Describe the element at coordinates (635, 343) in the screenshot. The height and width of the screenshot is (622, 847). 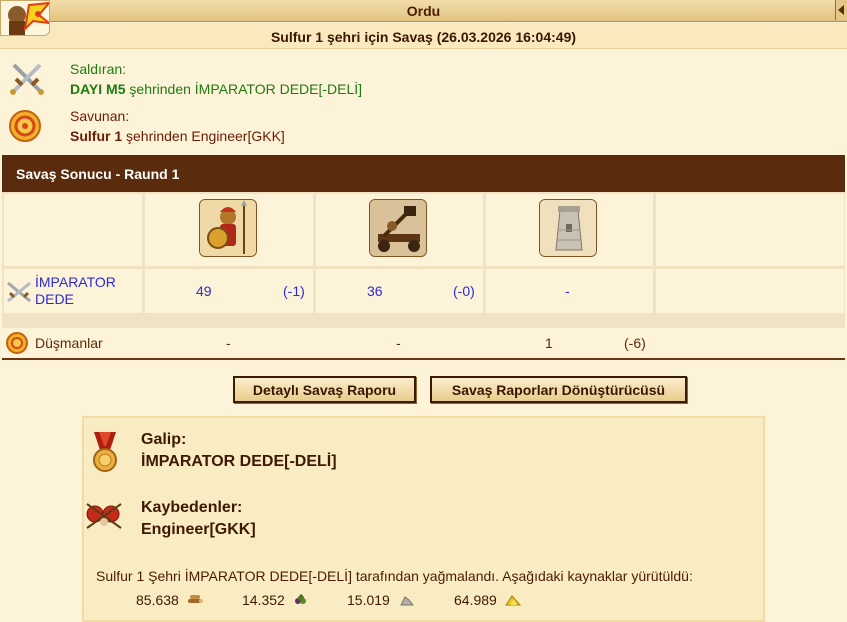
I see `enemy-unit-loss: (-6)` at that location.